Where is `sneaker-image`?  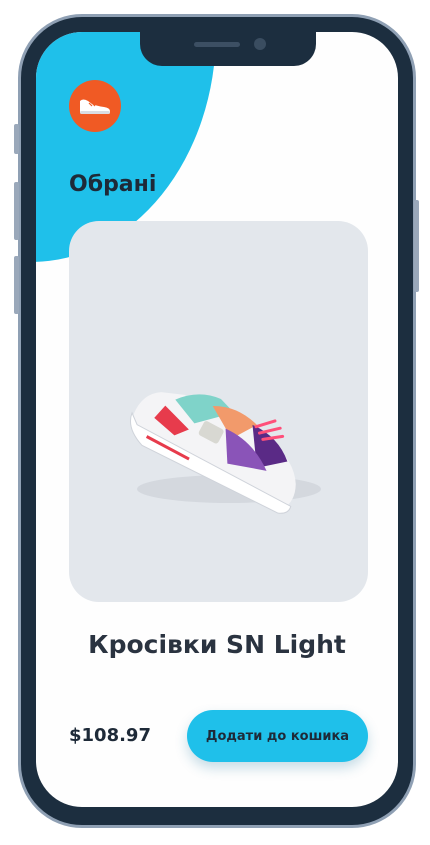
sneaker-image is located at coordinates (225, 453).